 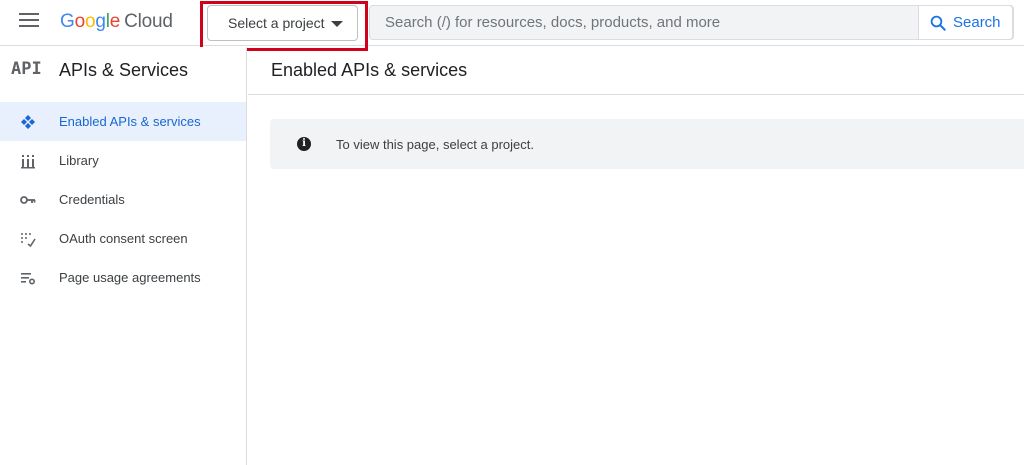 I want to click on sidebar-item-label: Enabled APIs & services, so click(x=130, y=121).